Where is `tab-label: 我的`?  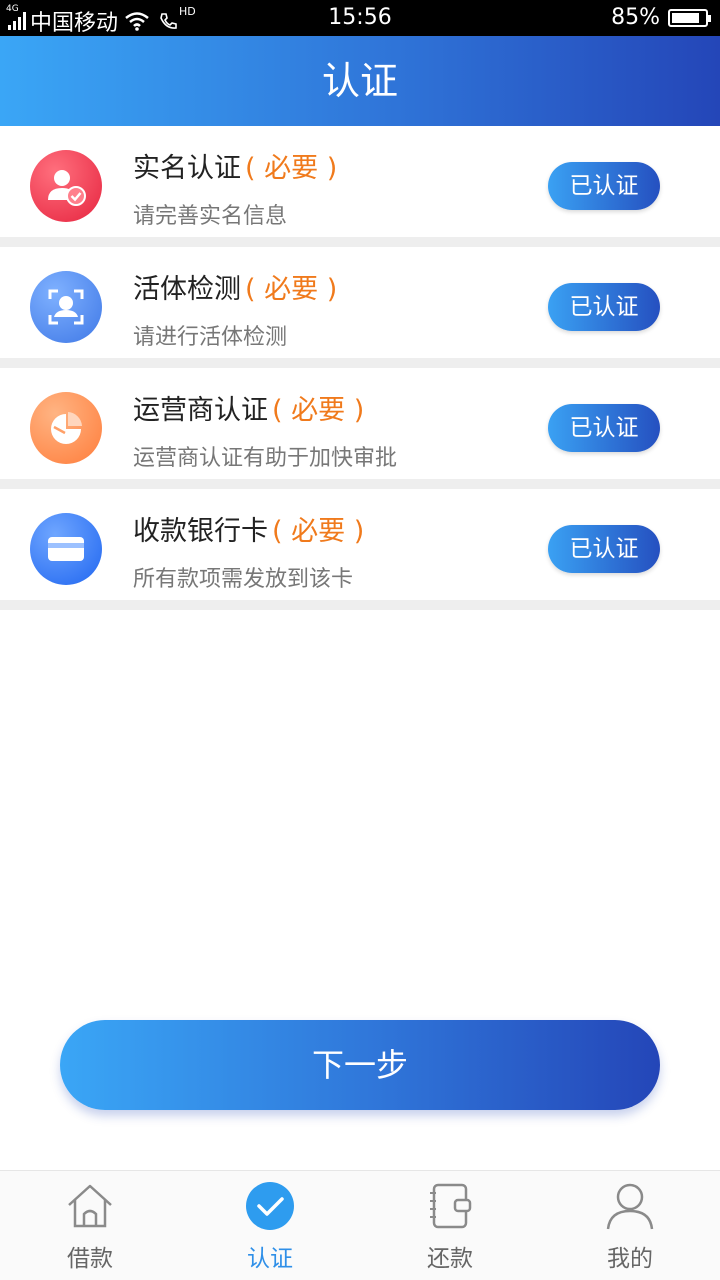 tab-label: 我的 is located at coordinates (630, 1259).